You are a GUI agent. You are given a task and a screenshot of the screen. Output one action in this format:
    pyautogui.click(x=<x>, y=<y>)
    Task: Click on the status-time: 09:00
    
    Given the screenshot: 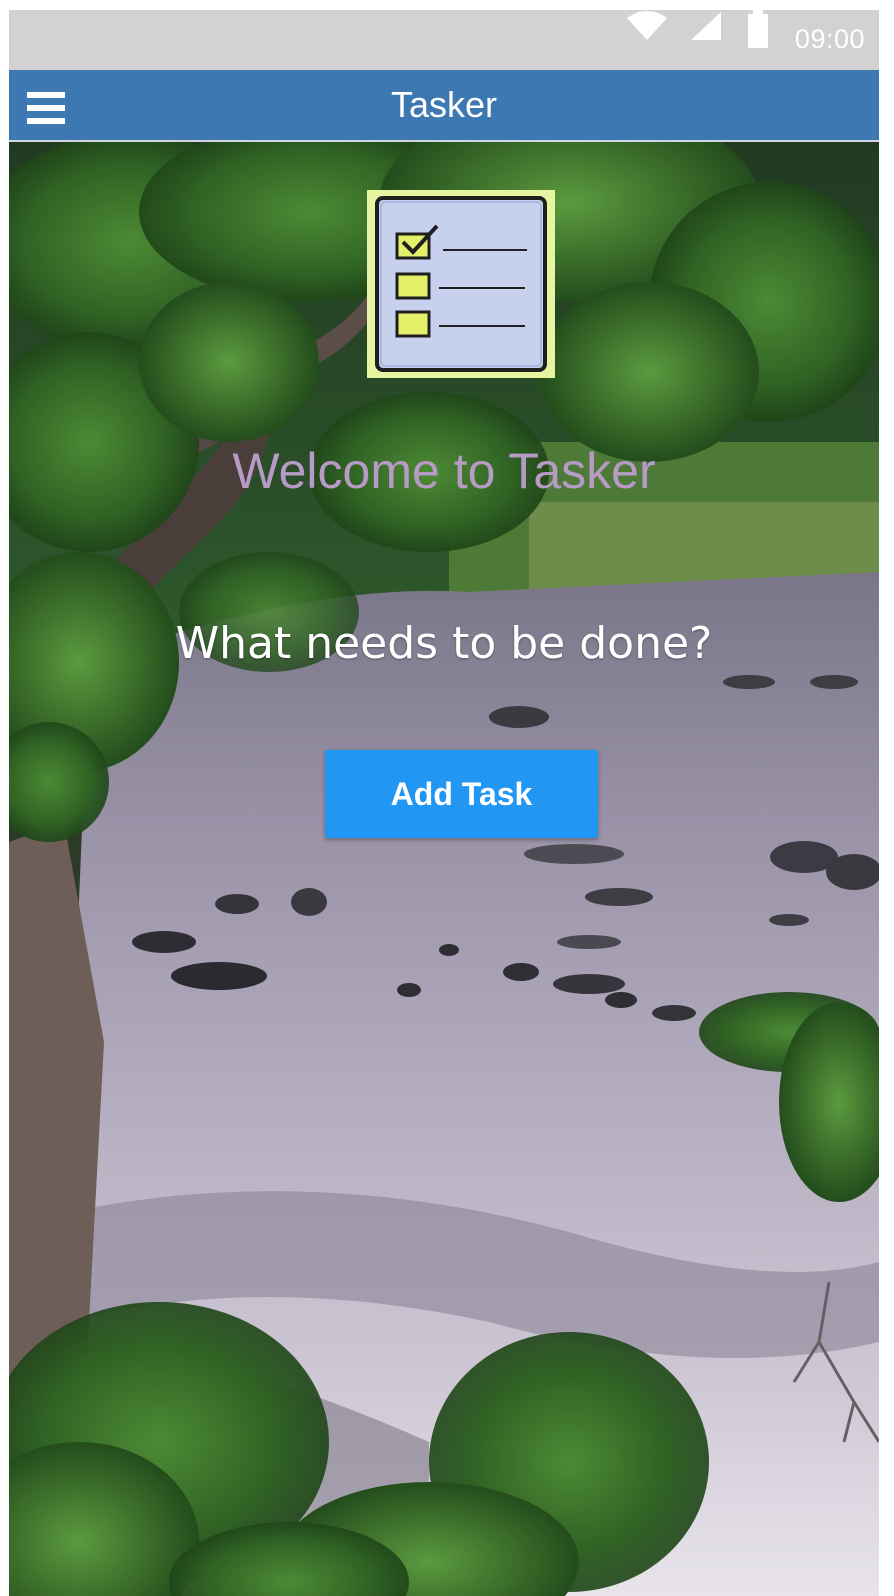 What is the action you would take?
    pyautogui.click(x=829, y=39)
    